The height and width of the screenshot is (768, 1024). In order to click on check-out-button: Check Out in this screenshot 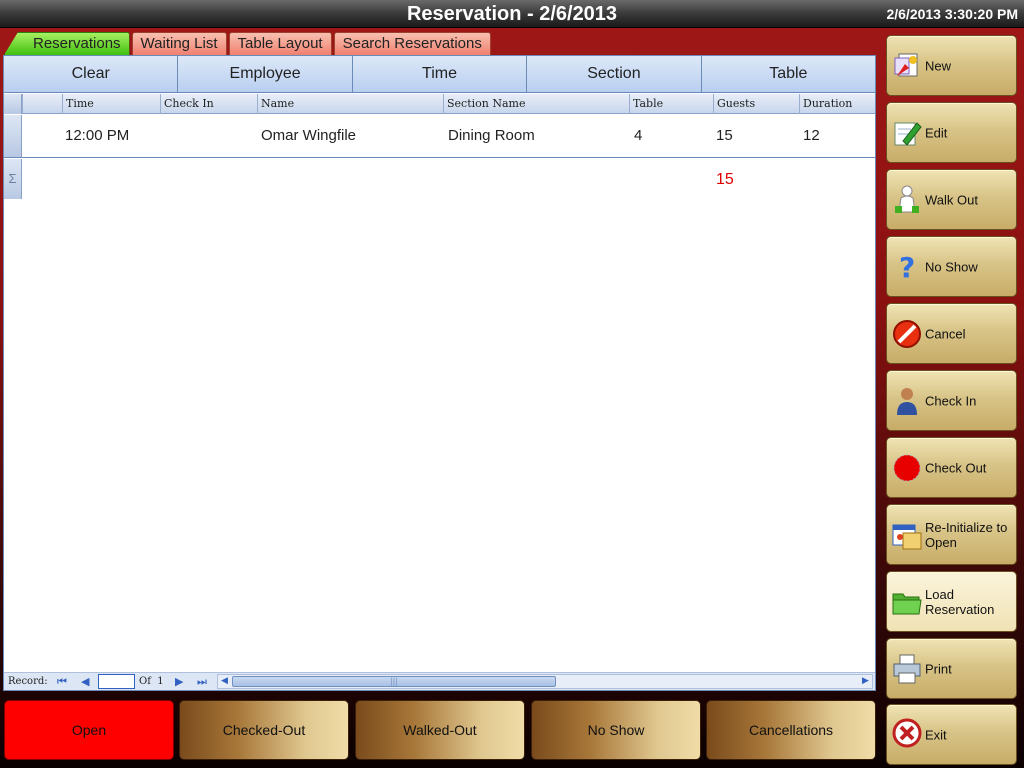, I will do `click(951, 467)`.